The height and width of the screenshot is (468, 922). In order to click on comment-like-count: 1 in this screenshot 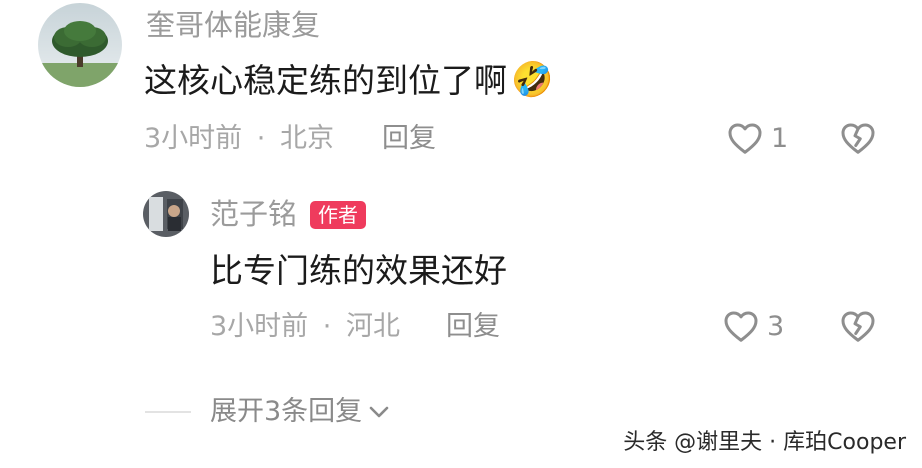, I will do `click(780, 138)`.